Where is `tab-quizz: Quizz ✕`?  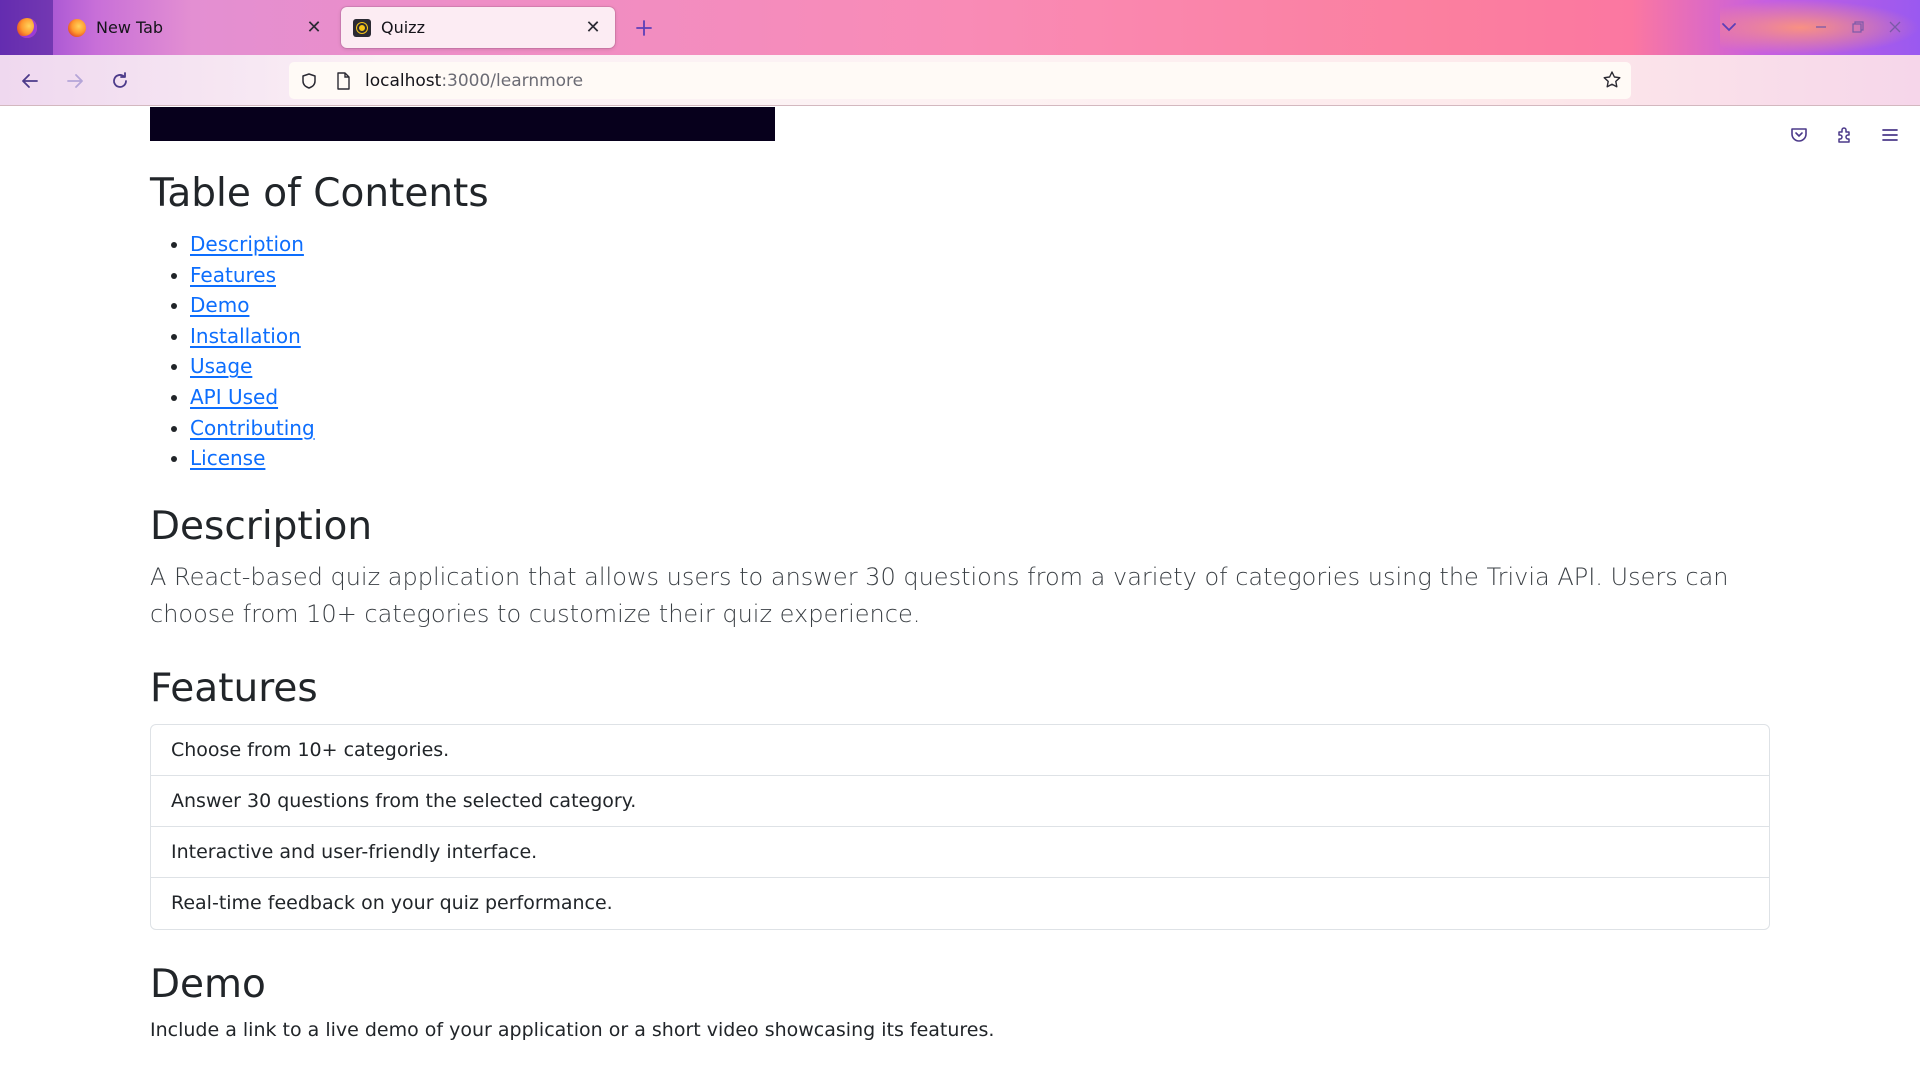 tab-quizz: Quizz ✕ is located at coordinates (478, 27).